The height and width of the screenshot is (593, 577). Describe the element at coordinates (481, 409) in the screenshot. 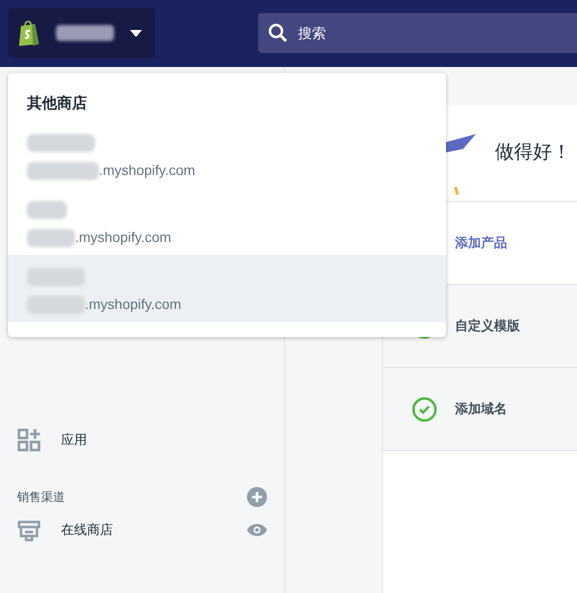

I see `task-label: 添加域名` at that location.